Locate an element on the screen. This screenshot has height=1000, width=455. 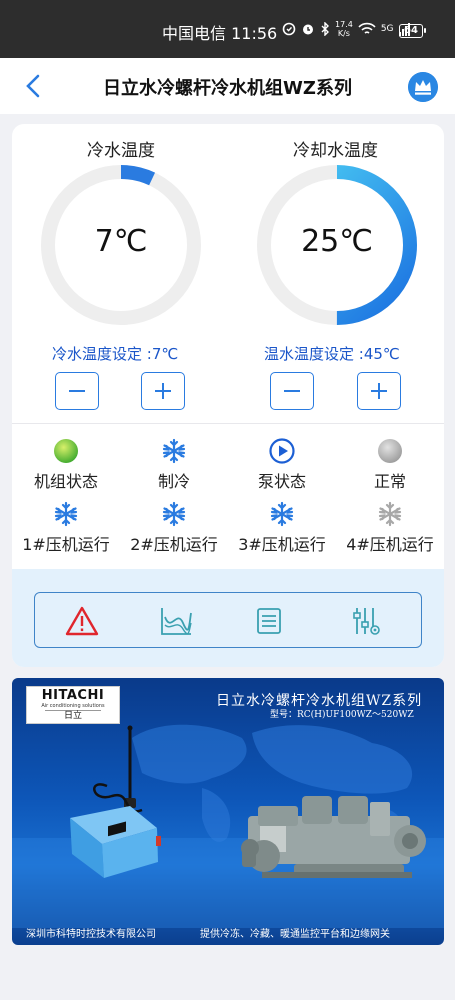
banner-tagline: 提供冷冻、冷藏、暖通监控平台和边缘网关 is located at coordinates (295, 934).